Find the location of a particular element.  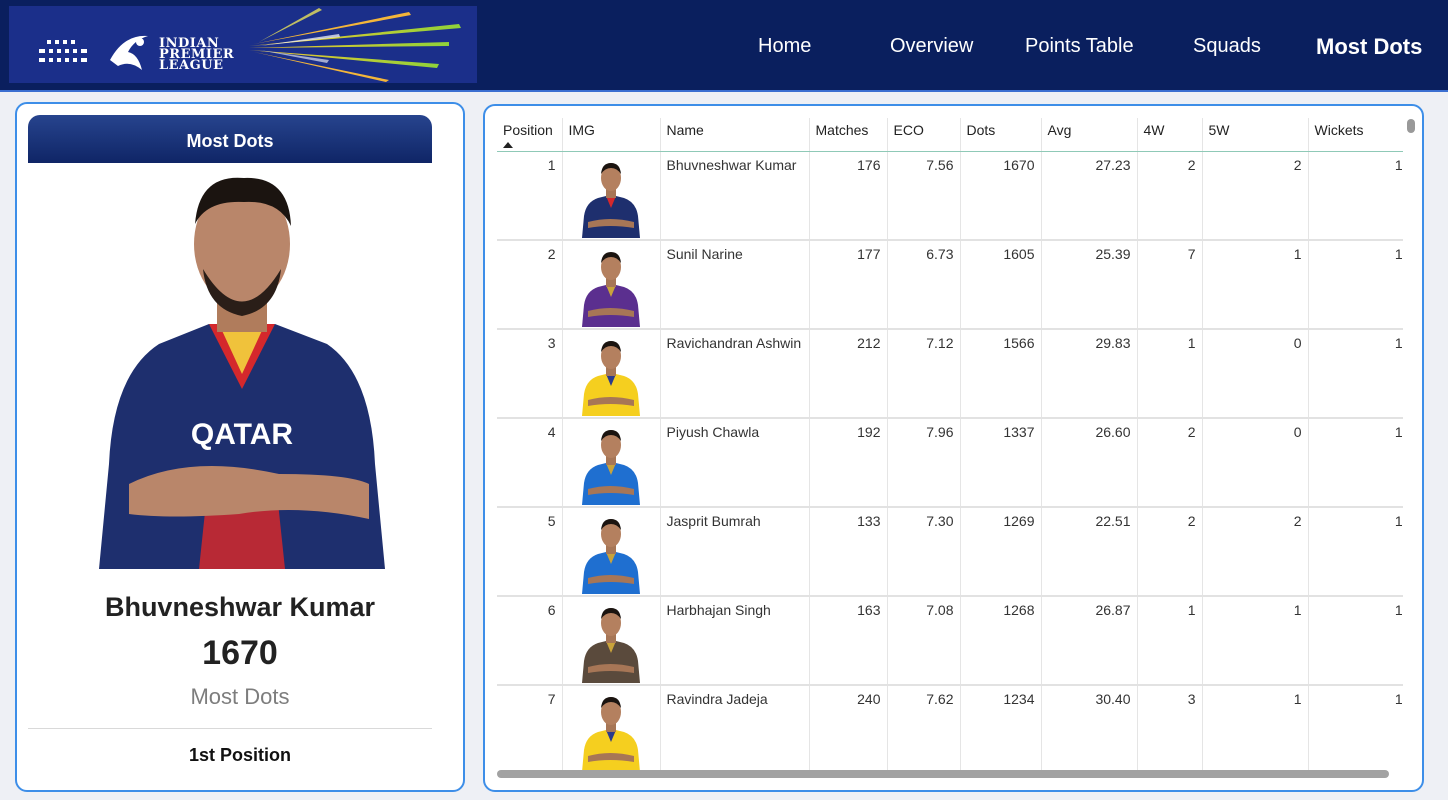

cell-name: Ravichandran Ashwin is located at coordinates (735, 374).